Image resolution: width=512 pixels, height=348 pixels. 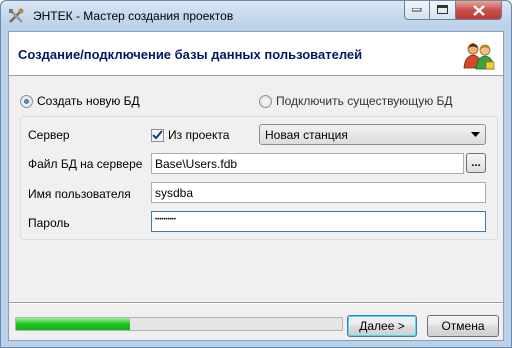 I want to click on db-file-input: Base\Users.fdb, so click(x=307, y=163).